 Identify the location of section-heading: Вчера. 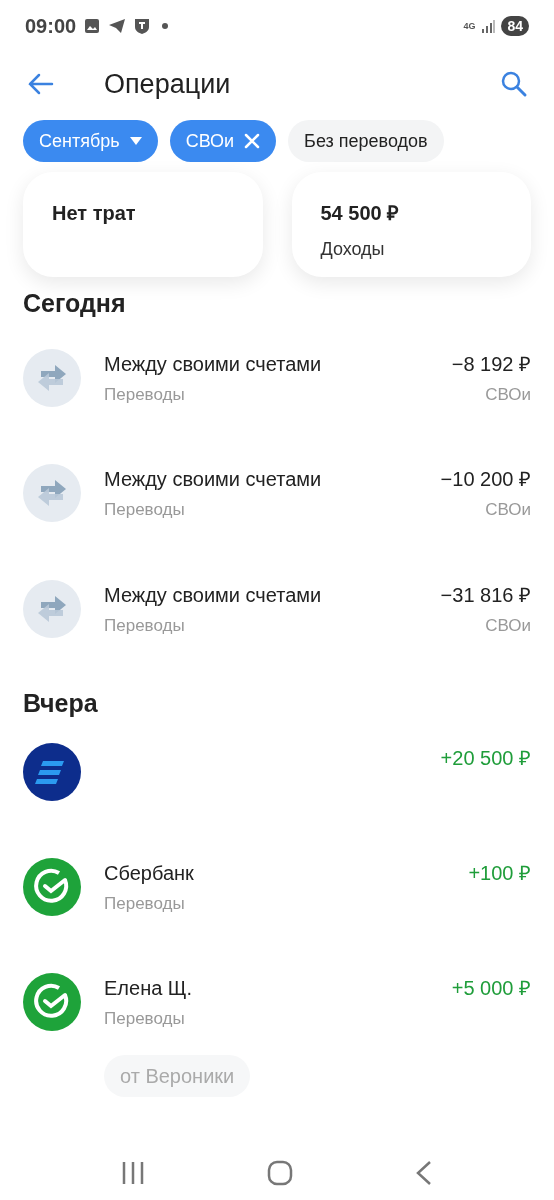
(60, 703).